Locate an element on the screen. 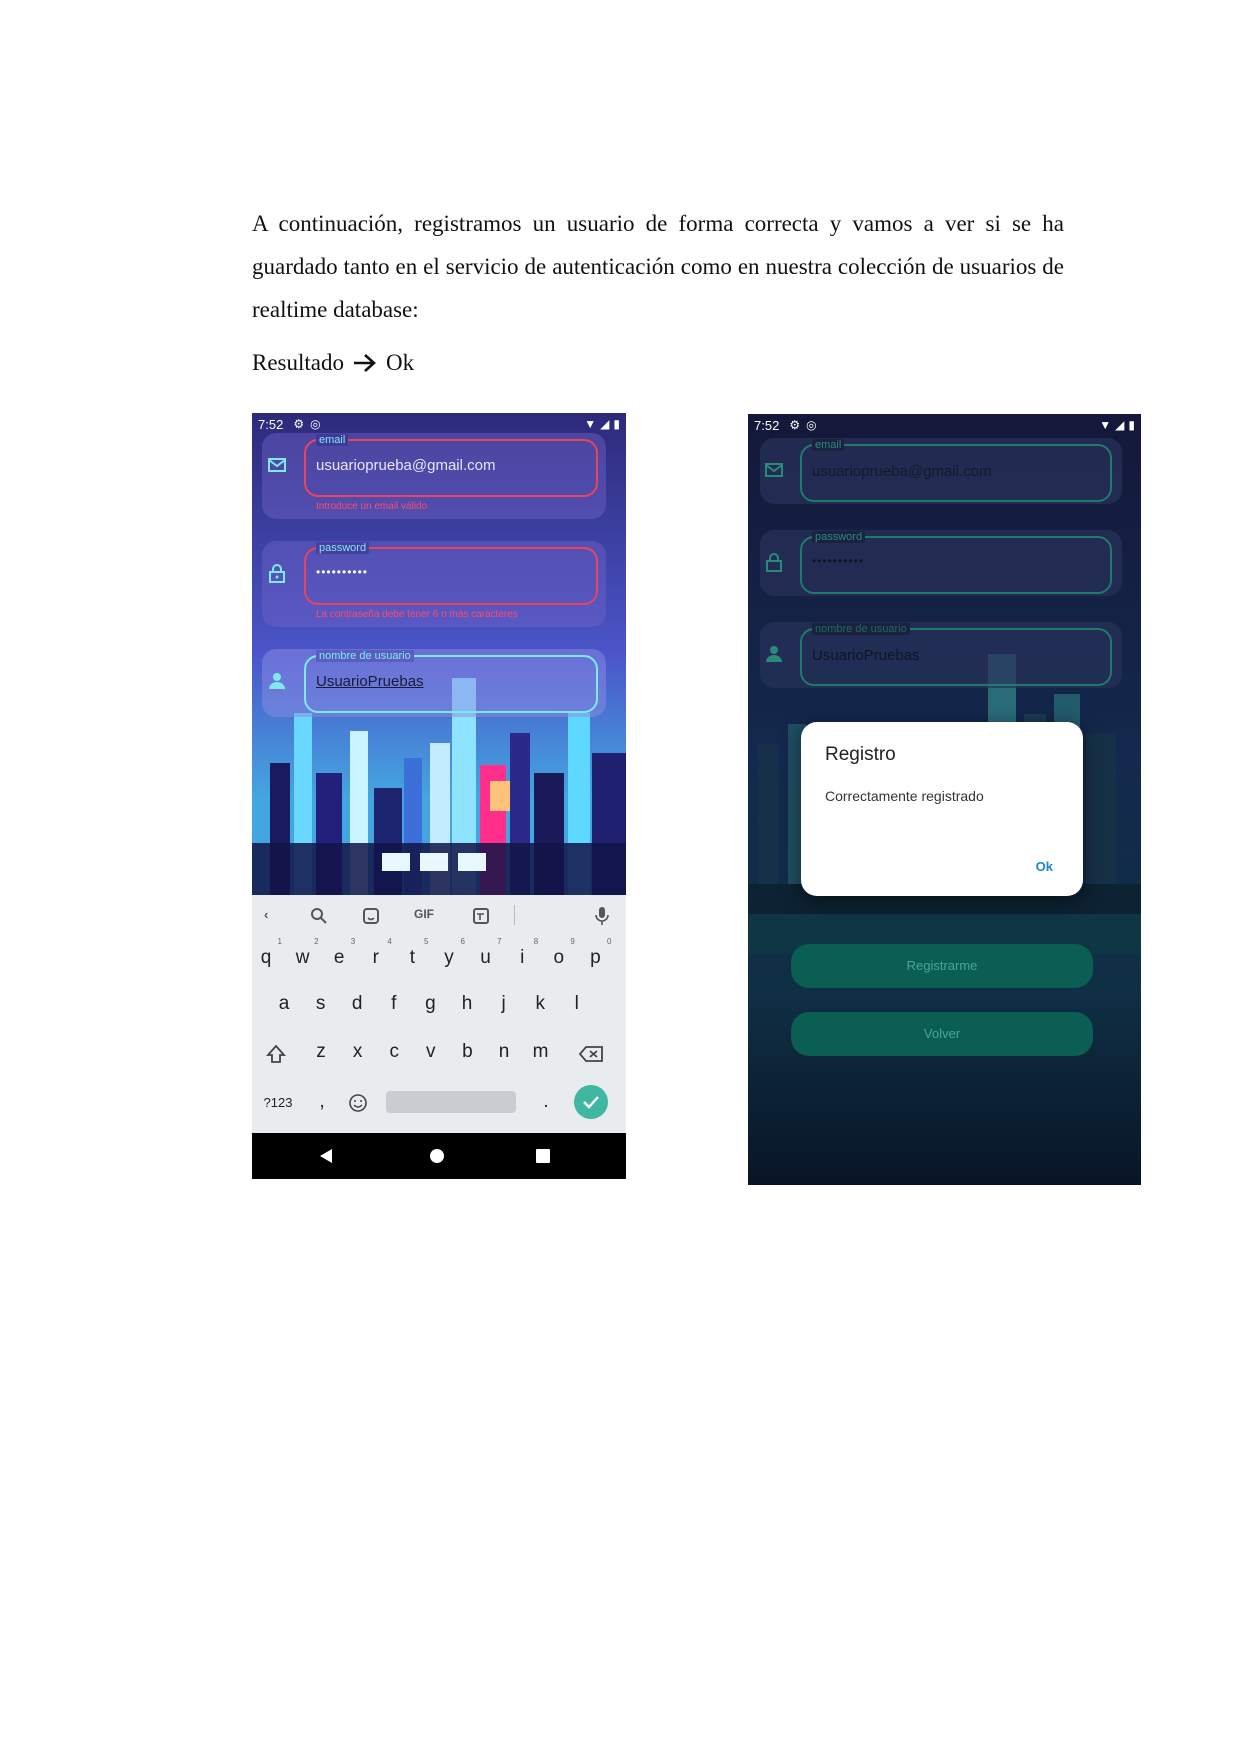  key-r: r4 is located at coordinates (377, 953).